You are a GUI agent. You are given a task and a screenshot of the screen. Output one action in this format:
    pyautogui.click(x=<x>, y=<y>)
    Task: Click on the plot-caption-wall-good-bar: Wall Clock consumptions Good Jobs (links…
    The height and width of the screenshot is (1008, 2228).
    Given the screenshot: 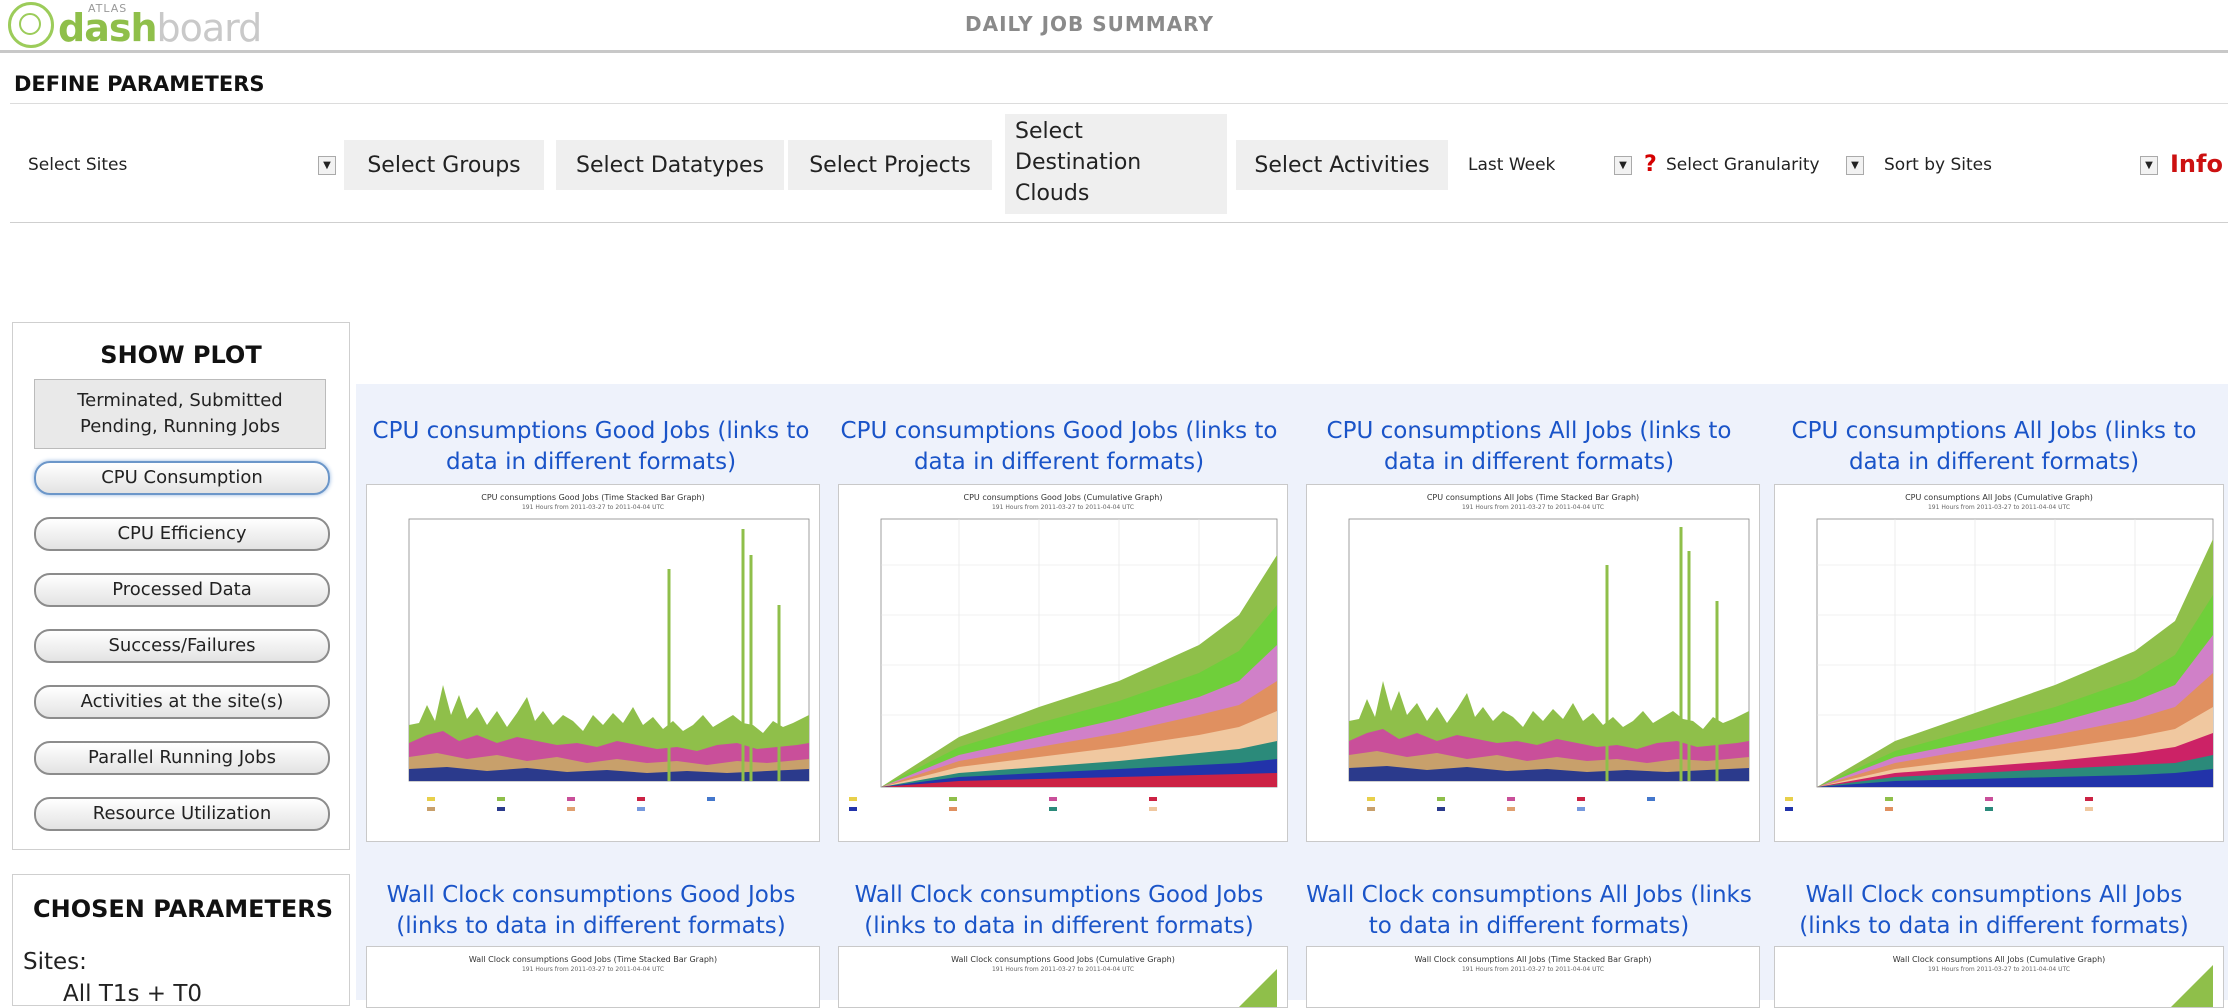 What is the action you would take?
    pyautogui.click(x=591, y=911)
    